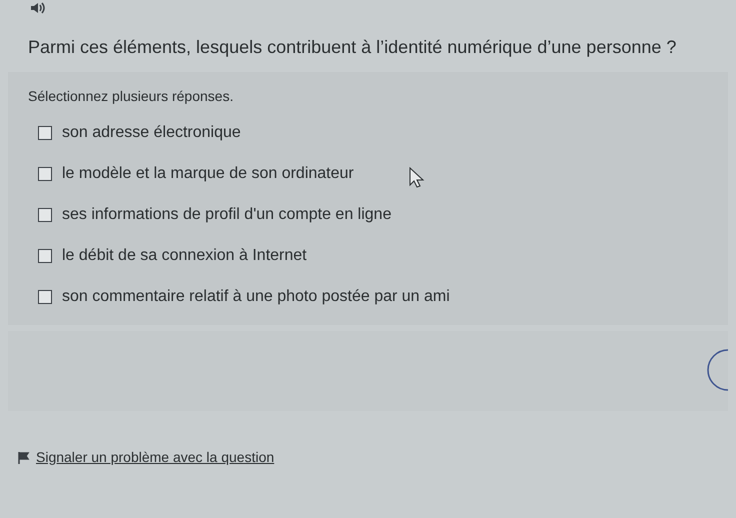 The height and width of the screenshot is (518, 736). What do you see at coordinates (38, 8) in the screenshot?
I see `speaker-icon` at bounding box center [38, 8].